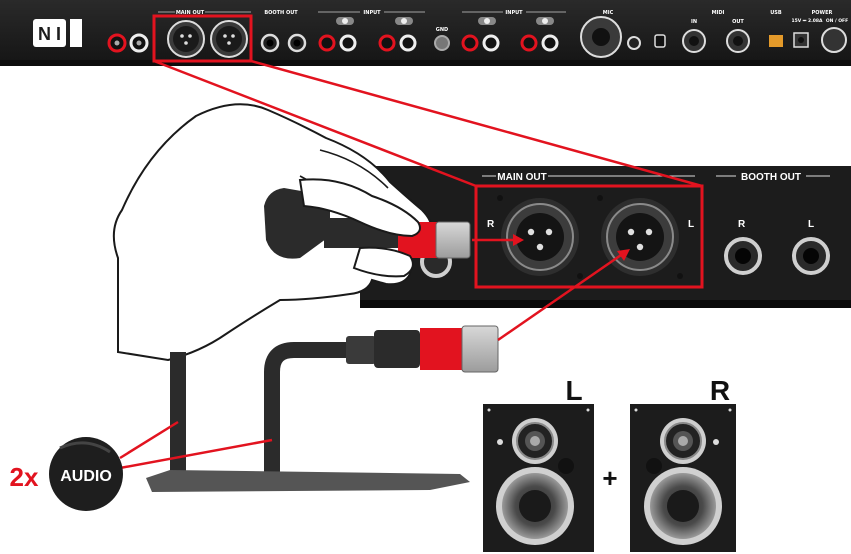 The image size is (851, 554). Describe the element at coordinates (811, 224) in the screenshot. I see `booth-out-l-label: L` at that location.